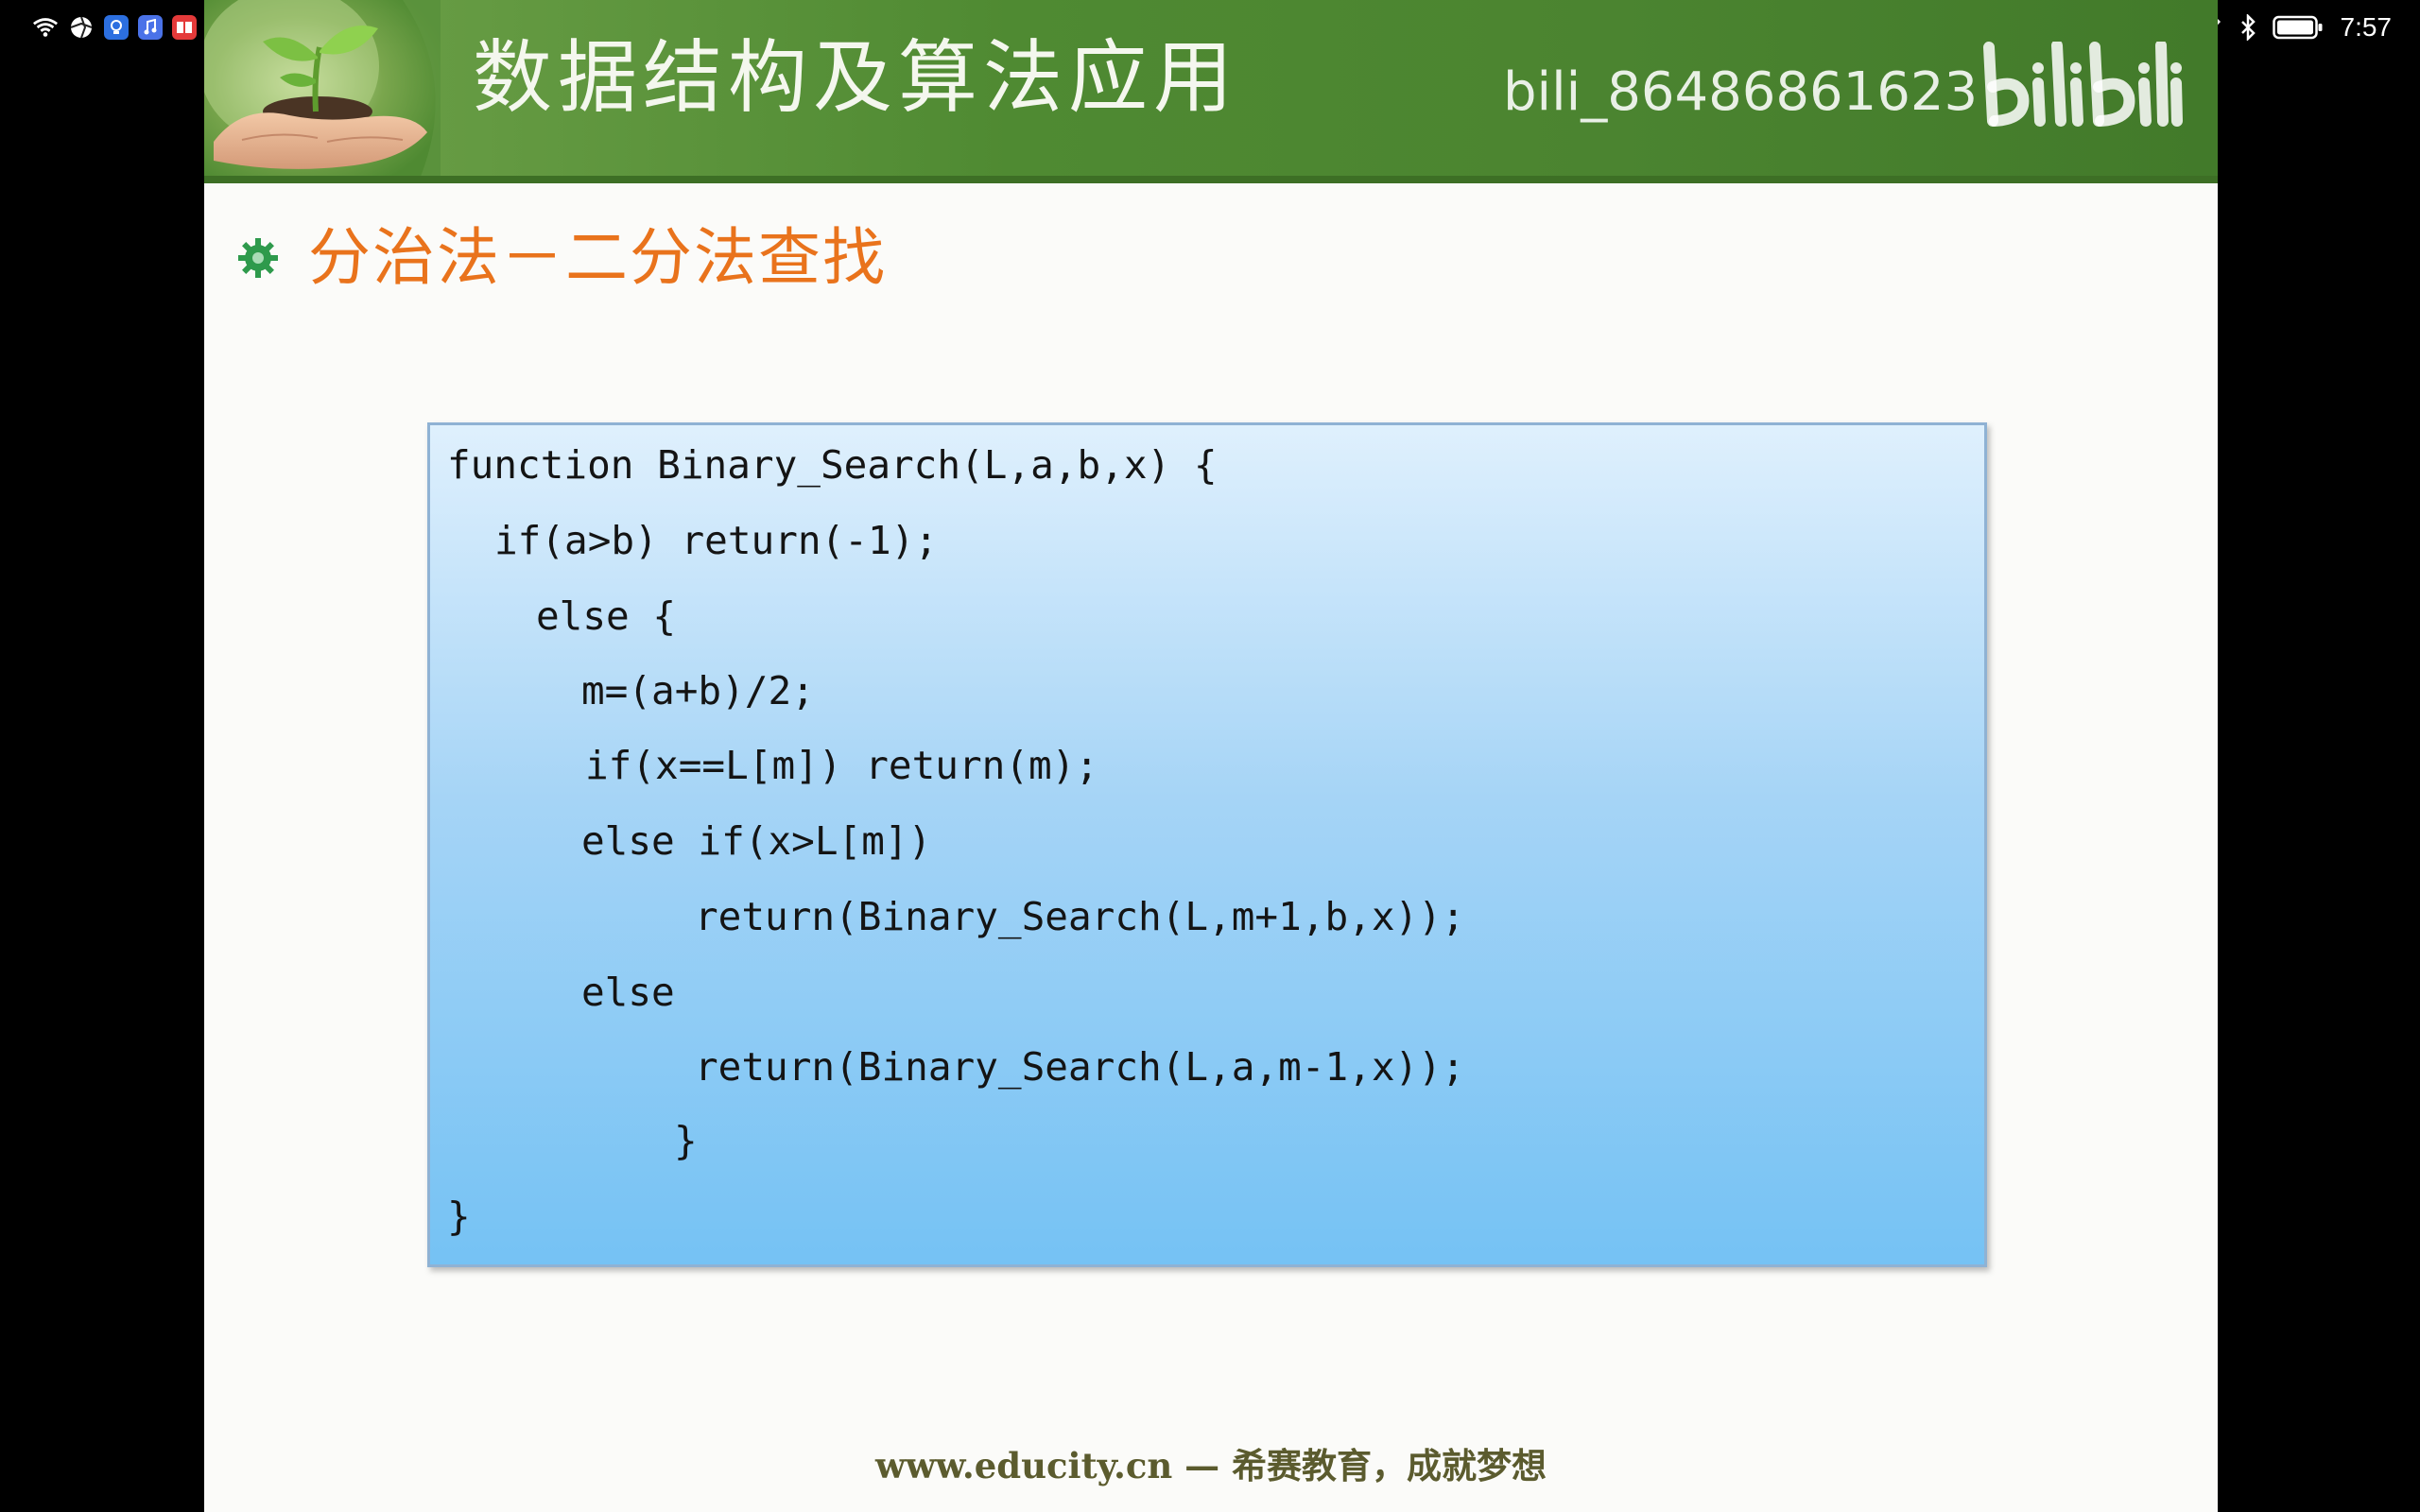  What do you see at coordinates (756, 841) in the screenshot?
I see `code-line: else if(x>L[m])` at bounding box center [756, 841].